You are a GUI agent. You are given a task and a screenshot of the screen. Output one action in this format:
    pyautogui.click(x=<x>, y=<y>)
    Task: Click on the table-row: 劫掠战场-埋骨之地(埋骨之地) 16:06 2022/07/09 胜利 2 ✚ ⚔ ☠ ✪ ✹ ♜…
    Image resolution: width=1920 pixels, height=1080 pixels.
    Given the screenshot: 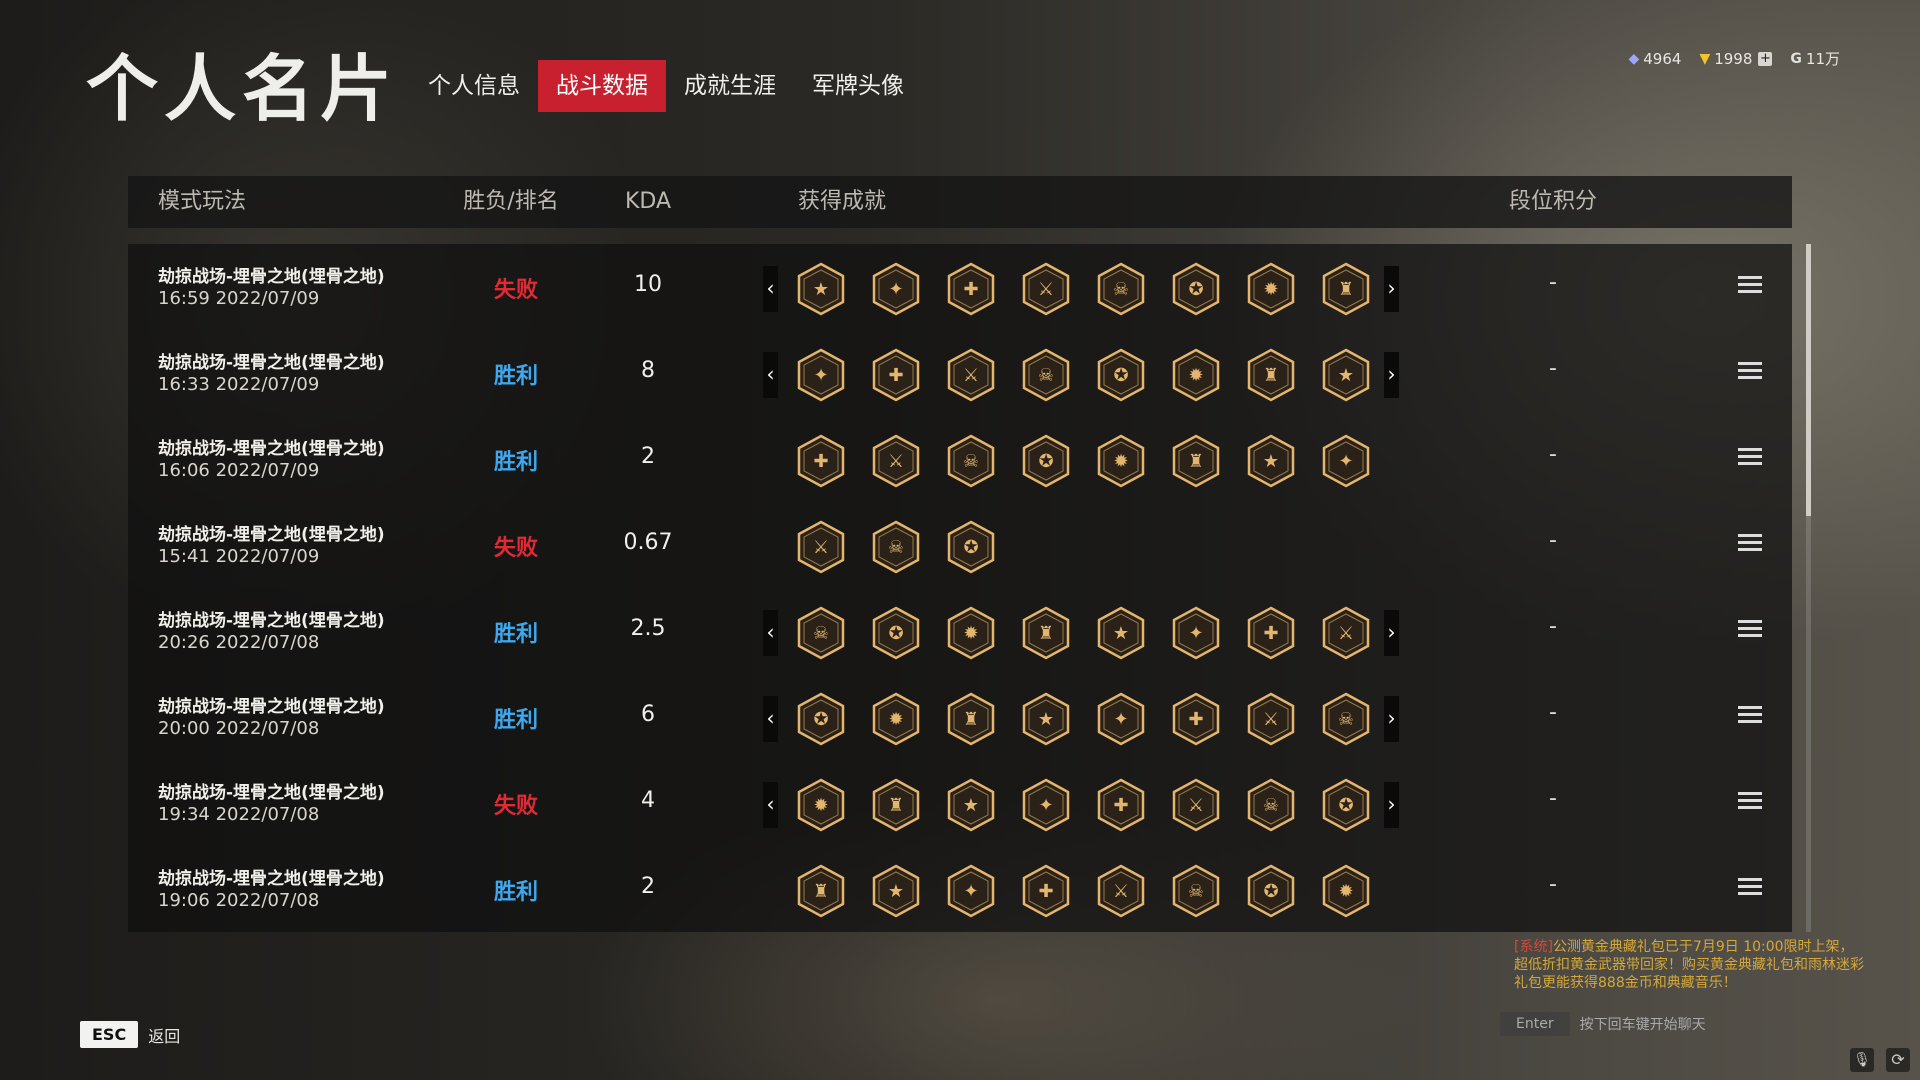 What is the action you would take?
    pyautogui.click(x=960, y=459)
    